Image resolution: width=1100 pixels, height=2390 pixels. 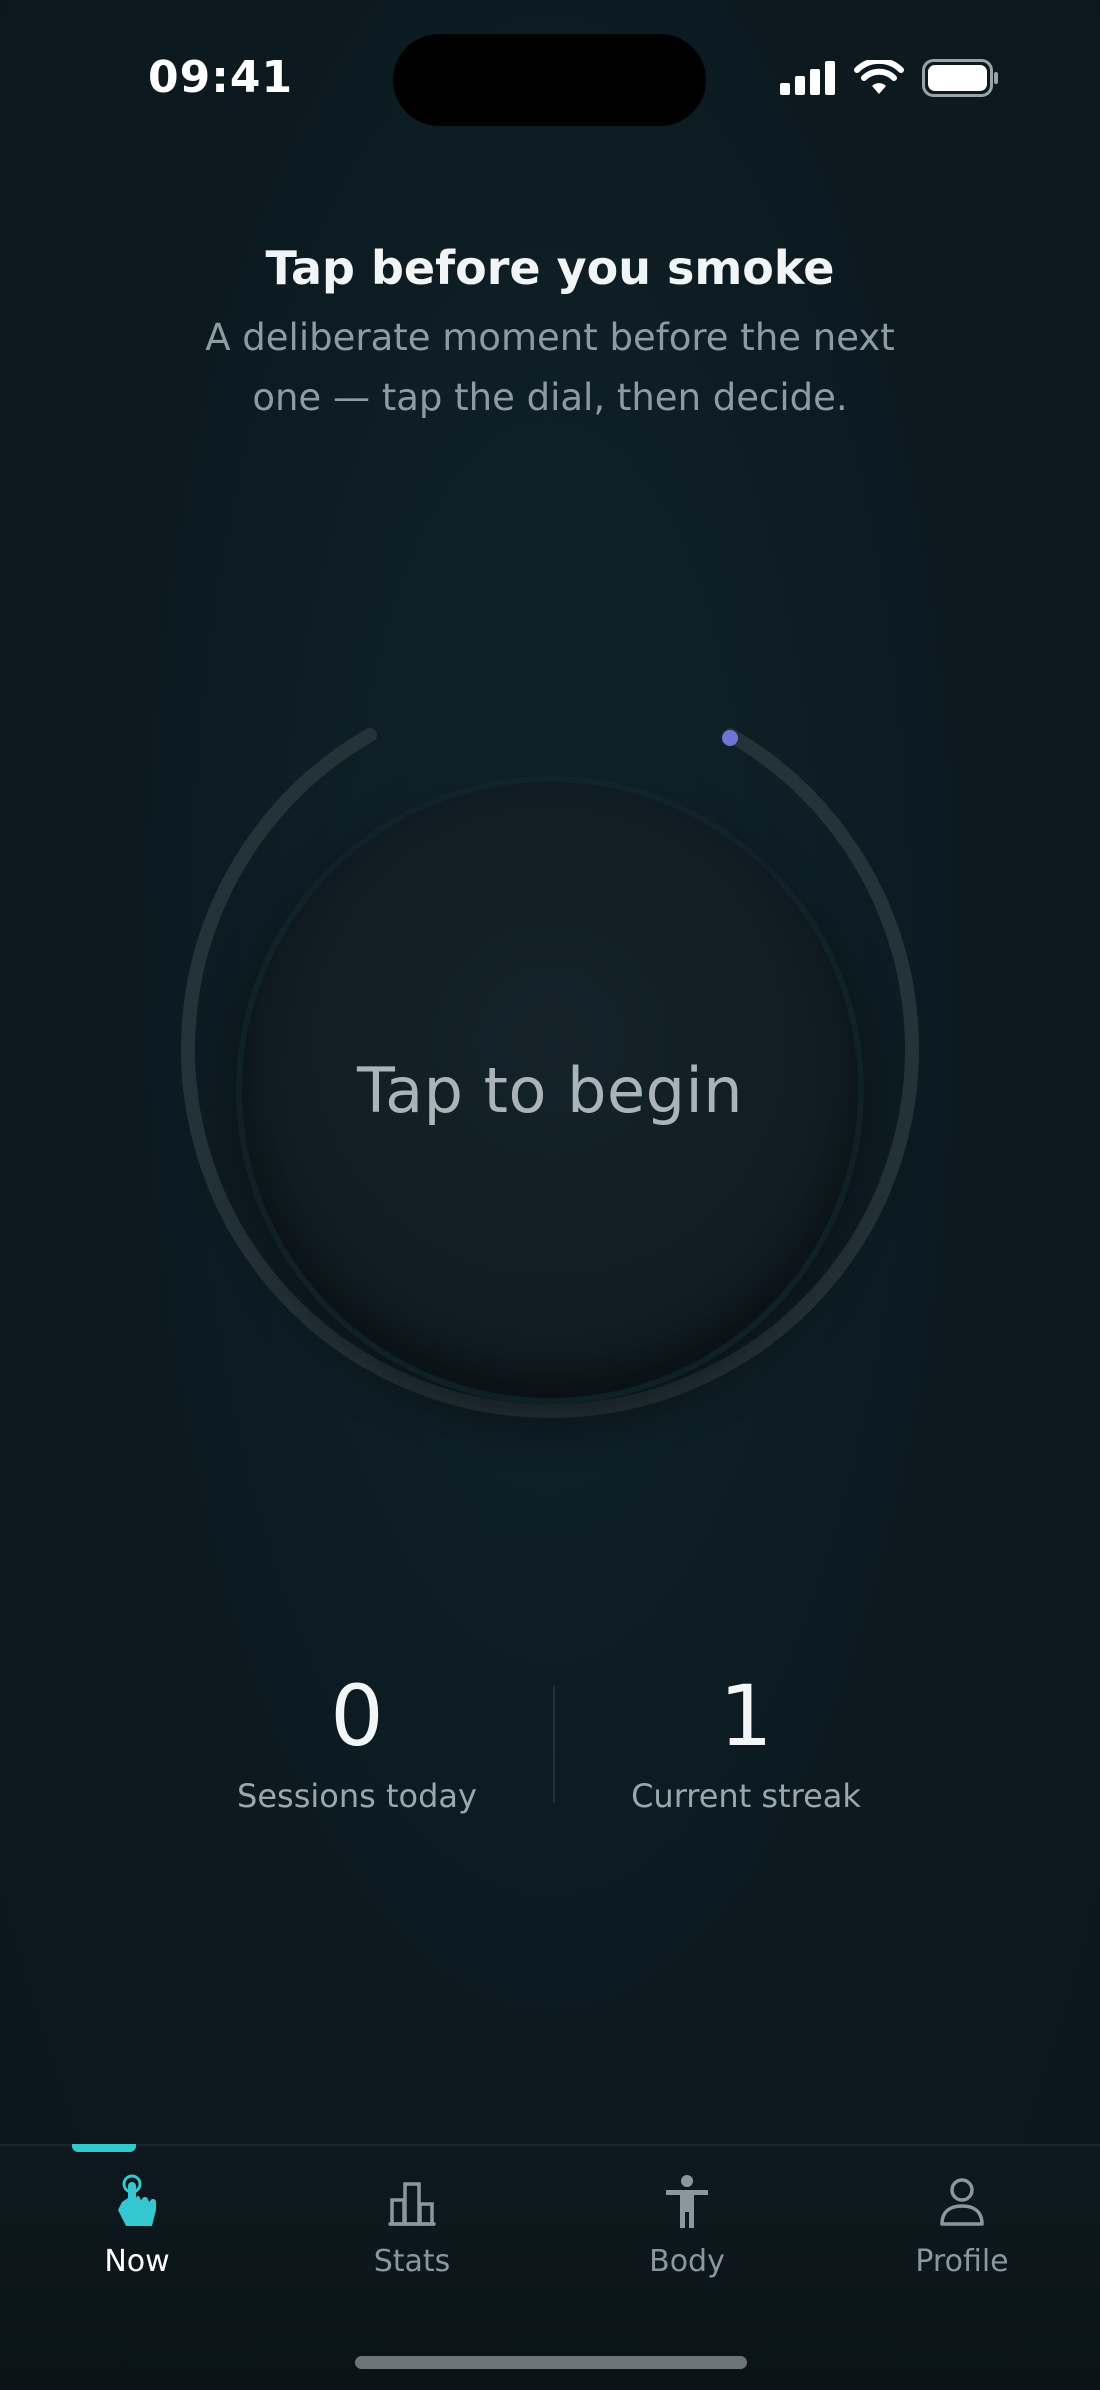 I want to click on tap-hand-icon, so click(x=137, y=2200).